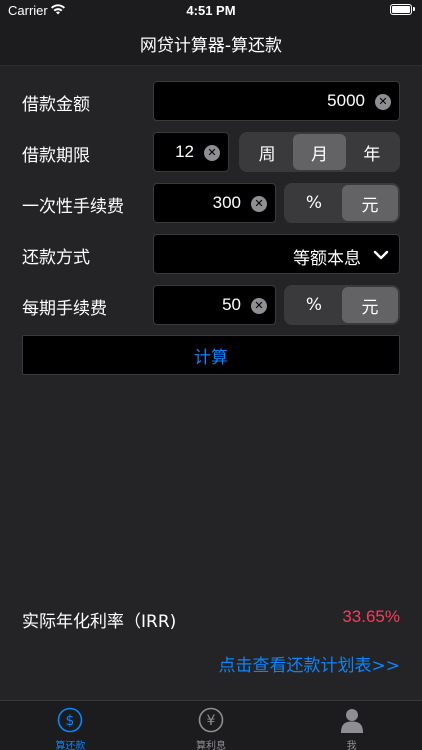 This screenshot has width=422, height=750. Describe the element at coordinates (371, 616) in the screenshot. I see `irr-value: 33.65%` at that location.